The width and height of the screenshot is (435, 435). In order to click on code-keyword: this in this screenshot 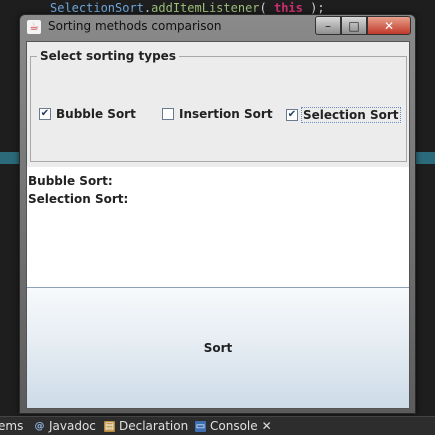, I will do `click(288, 8)`.